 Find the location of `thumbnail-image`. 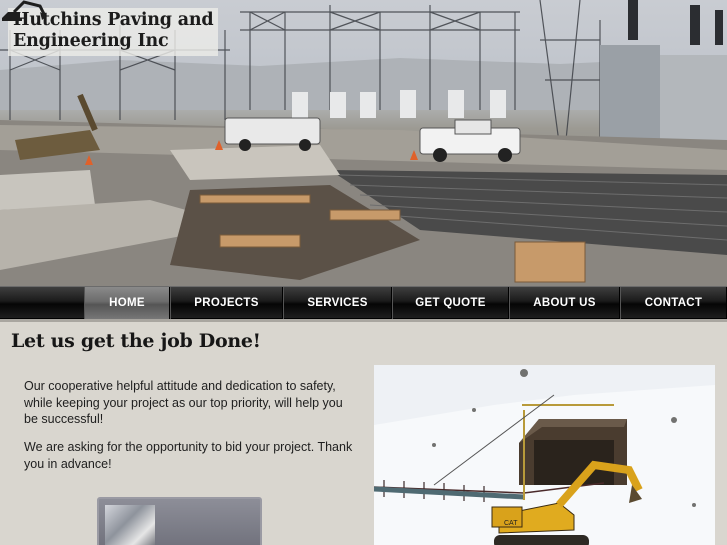

thumbnail-image is located at coordinates (130, 525).